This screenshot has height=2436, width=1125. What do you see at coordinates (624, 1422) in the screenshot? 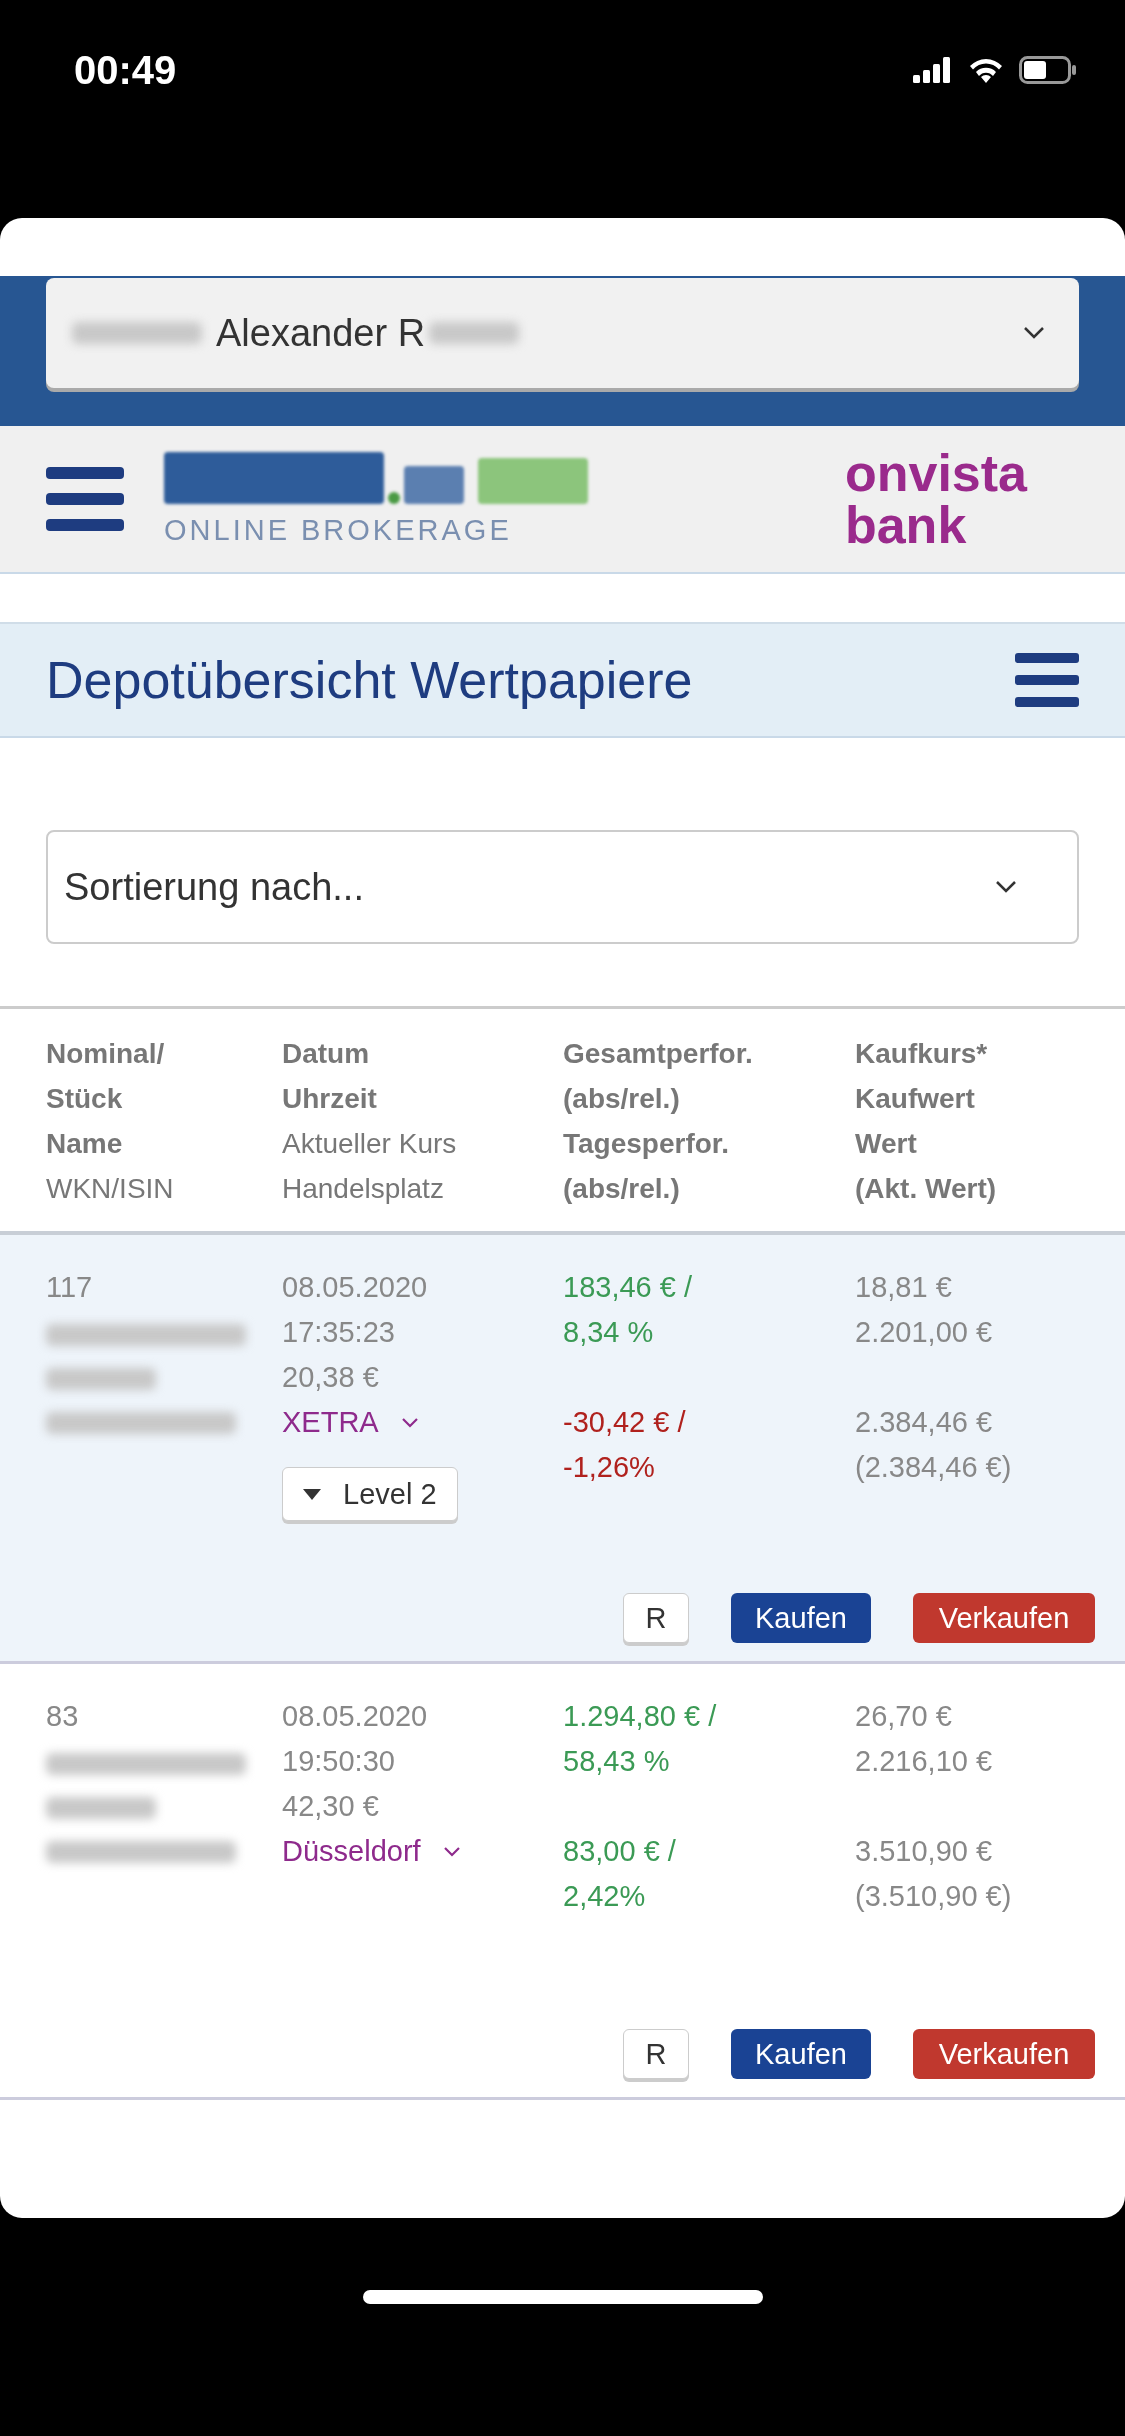
I see `day-performance-text: -30,42 € /` at bounding box center [624, 1422].